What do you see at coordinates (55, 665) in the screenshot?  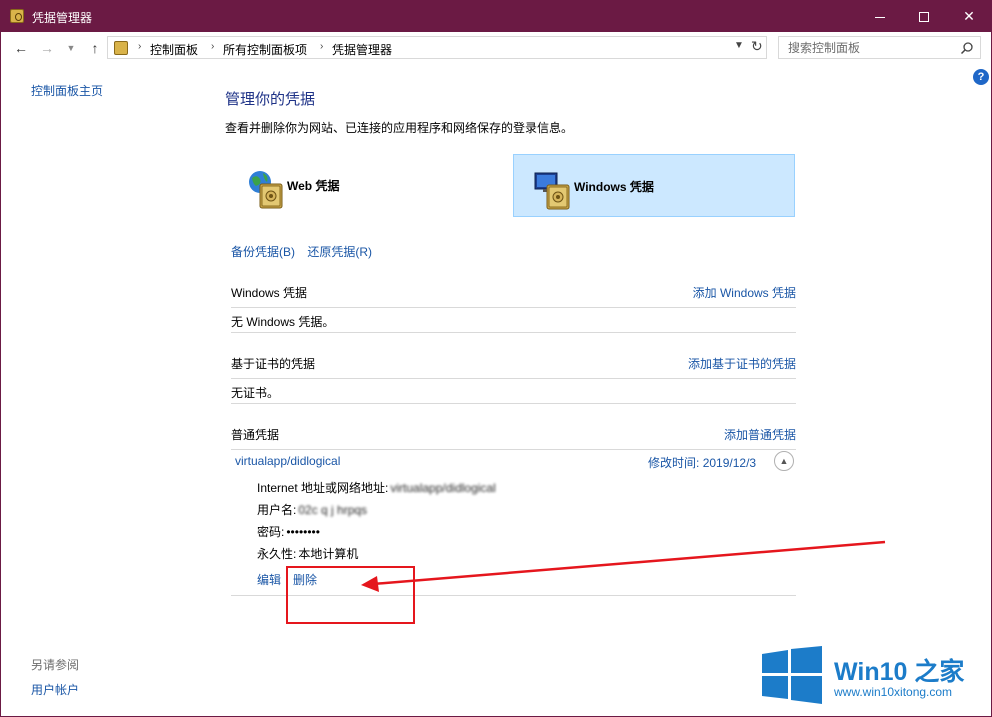 I see `see-also-heading: 另请参阅` at bounding box center [55, 665].